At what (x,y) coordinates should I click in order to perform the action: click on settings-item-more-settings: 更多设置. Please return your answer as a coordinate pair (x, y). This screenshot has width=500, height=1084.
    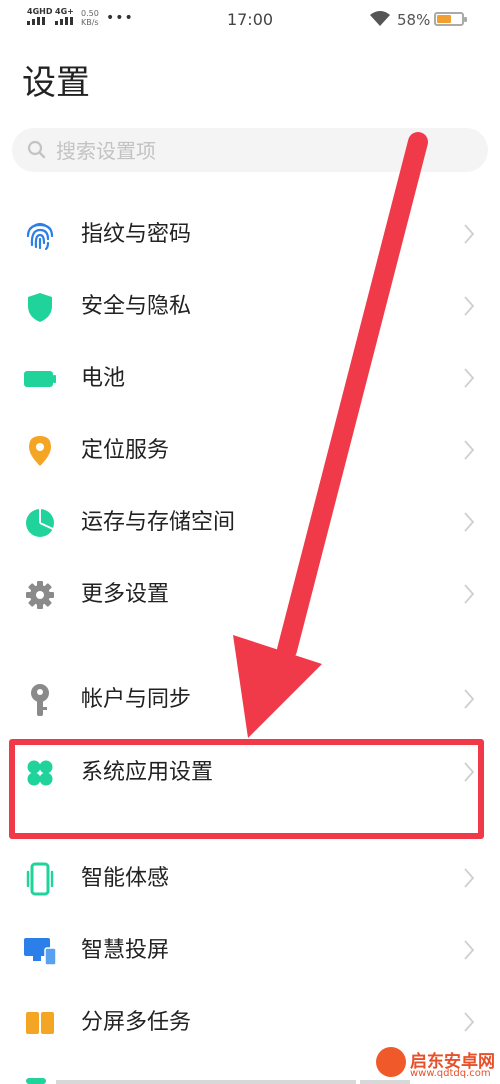
    Looking at the image, I should click on (250, 595).